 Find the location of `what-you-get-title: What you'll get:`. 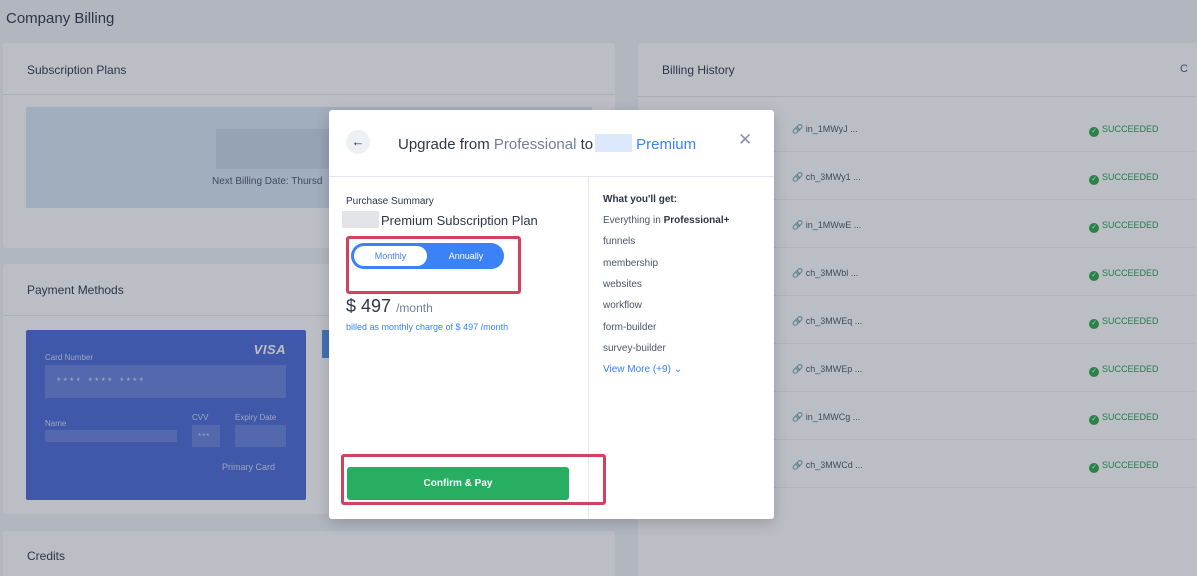

what-you-get-title: What you'll get: is located at coordinates (640, 199).